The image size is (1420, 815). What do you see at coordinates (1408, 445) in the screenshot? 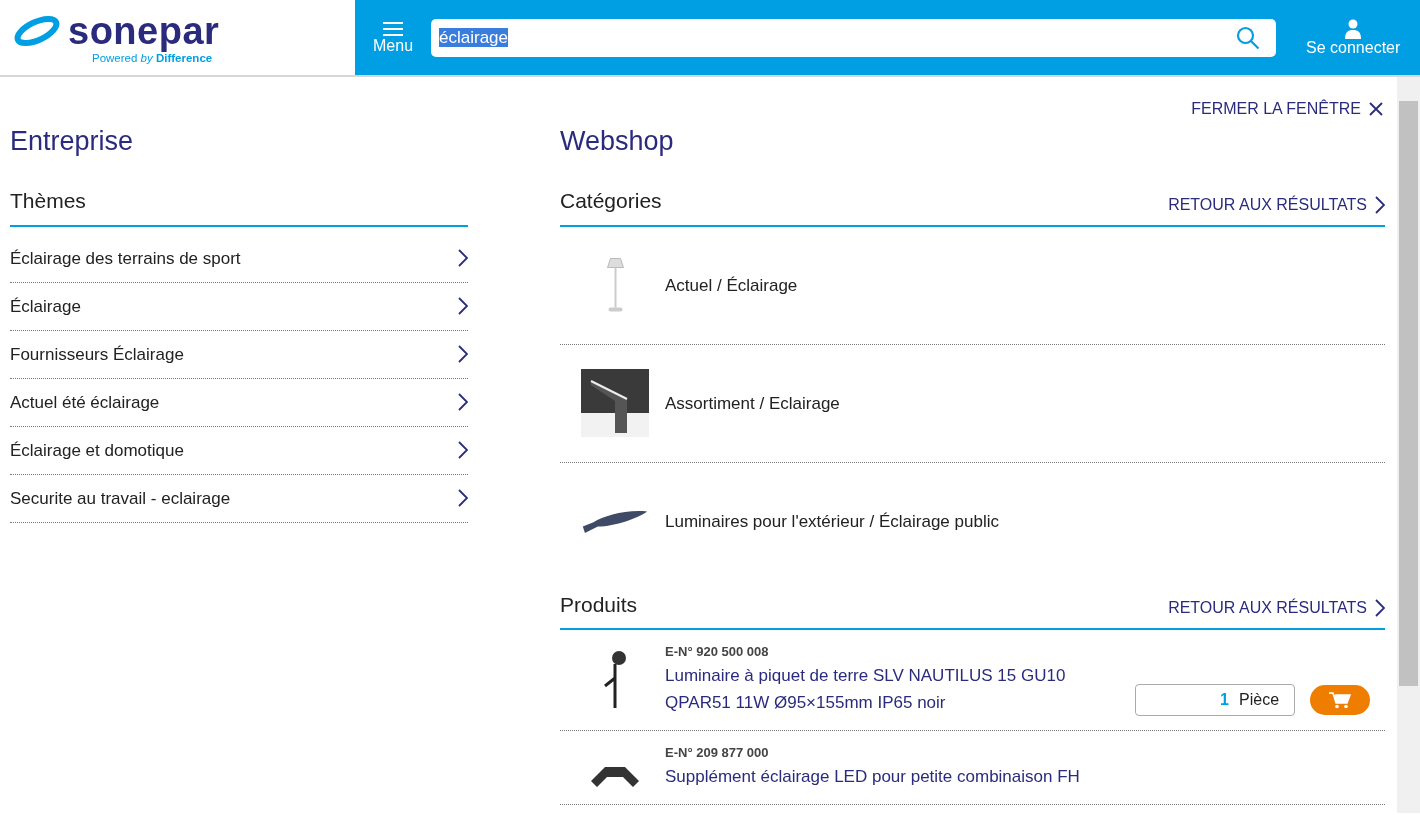
I see `scrollbar` at bounding box center [1408, 445].